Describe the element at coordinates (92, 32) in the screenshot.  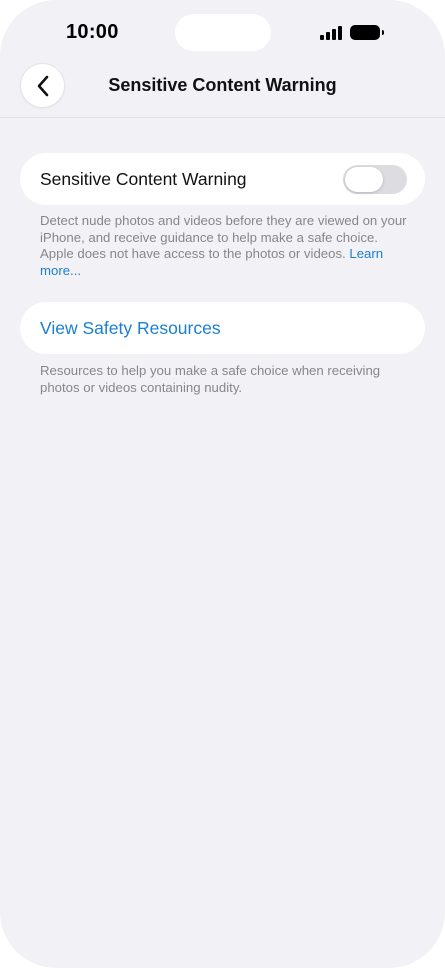
I see `status-time: 10:00` at that location.